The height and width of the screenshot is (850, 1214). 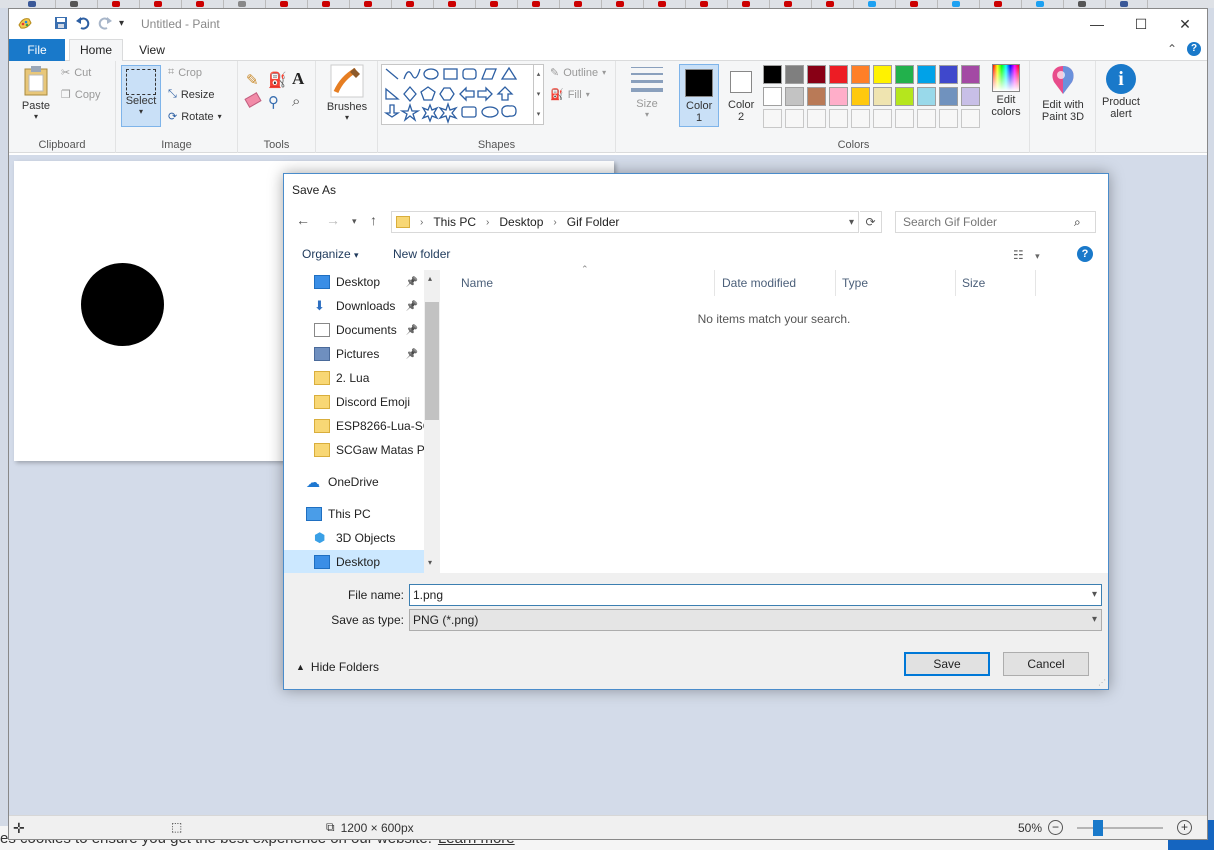 I want to click on nav-item: ESP8266-Lua-SC, so click(x=354, y=426).